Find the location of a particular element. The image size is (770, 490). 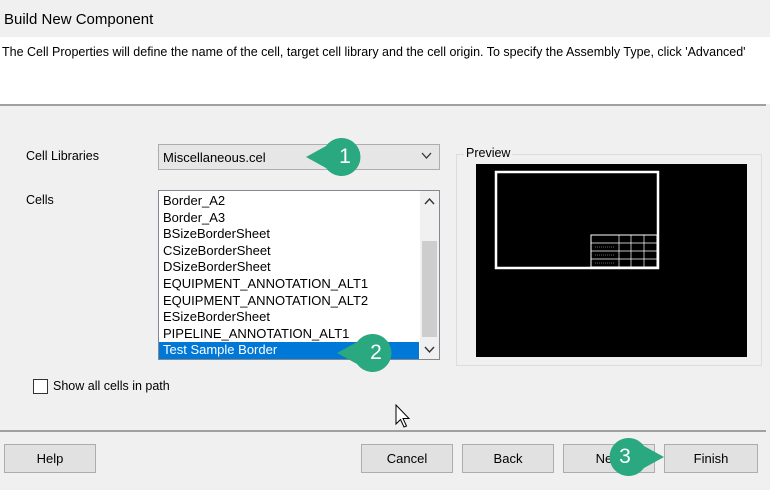

callout-number: 3 is located at coordinates (625, 456).